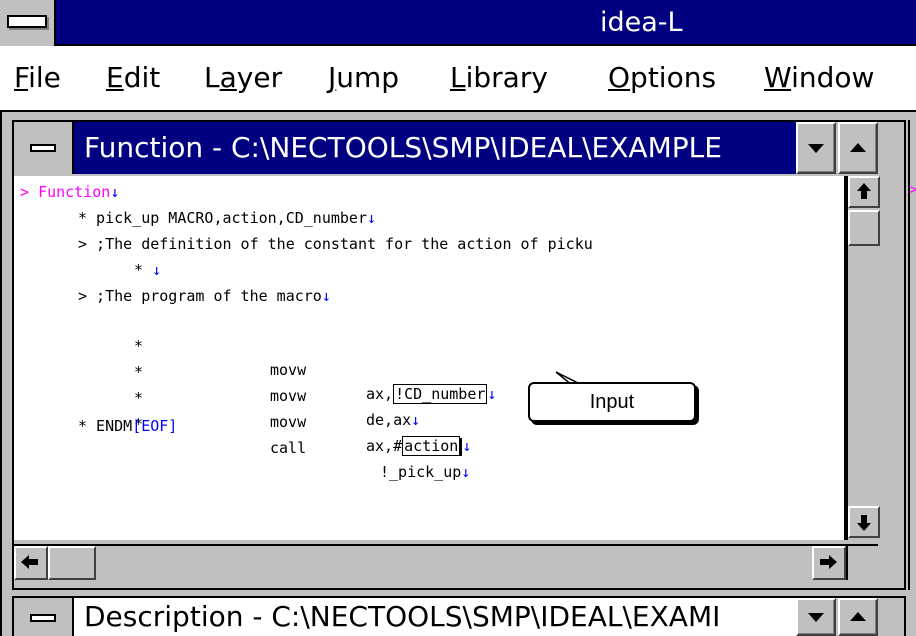 This screenshot has width=916, height=636. I want to click on code-line-1: > Function↓, so click(69, 192).